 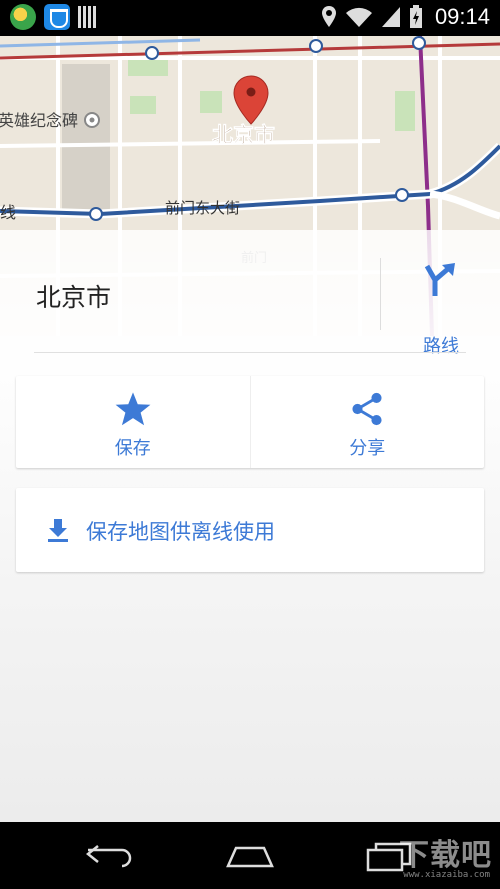 What do you see at coordinates (367, 448) in the screenshot?
I see `share-label: 分享` at bounding box center [367, 448].